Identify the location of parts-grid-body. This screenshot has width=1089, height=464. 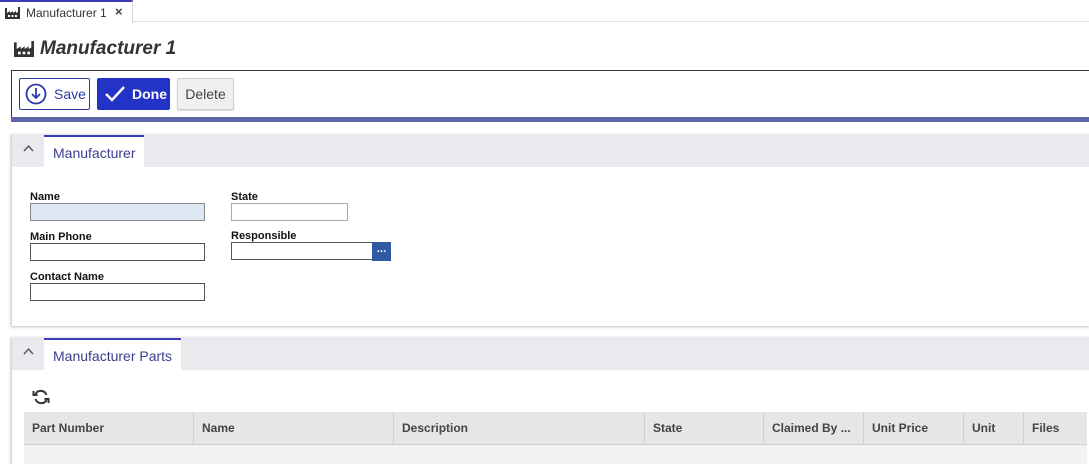
(555, 454).